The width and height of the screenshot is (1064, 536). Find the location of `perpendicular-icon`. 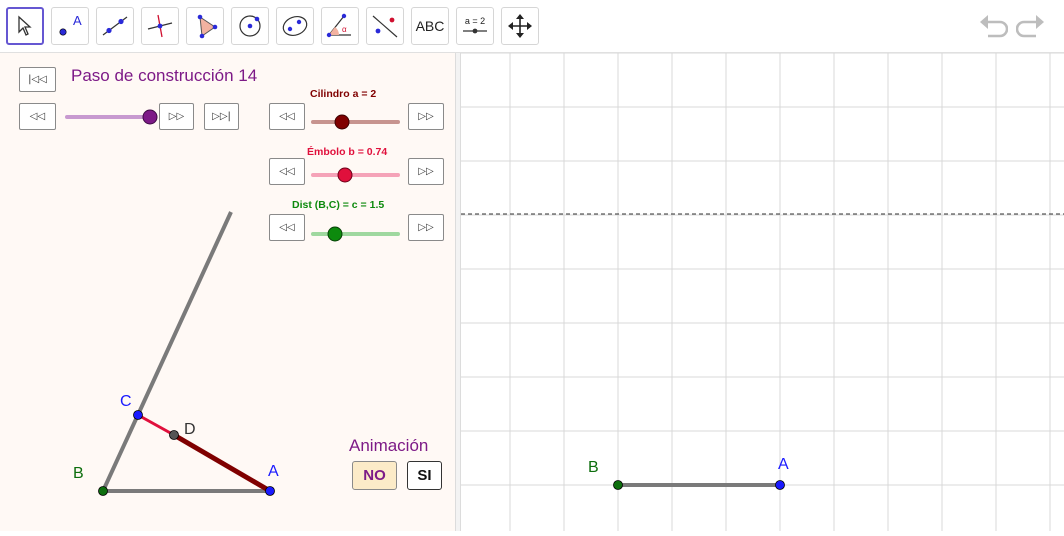

perpendicular-icon is located at coordinates (160, 26).